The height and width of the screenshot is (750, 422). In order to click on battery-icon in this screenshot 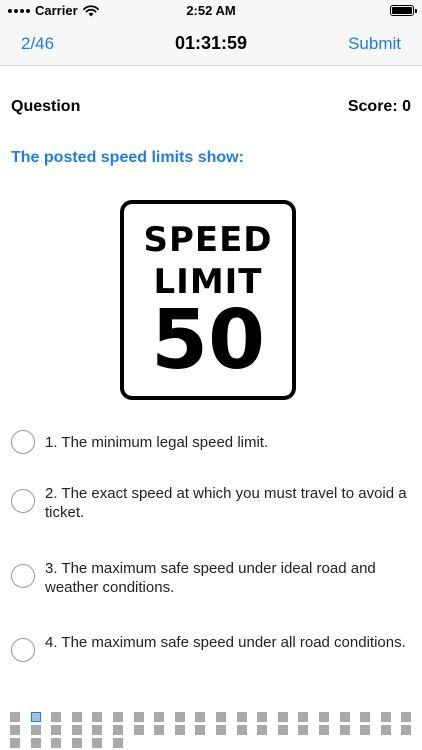, I will do `click(403, 10)`.